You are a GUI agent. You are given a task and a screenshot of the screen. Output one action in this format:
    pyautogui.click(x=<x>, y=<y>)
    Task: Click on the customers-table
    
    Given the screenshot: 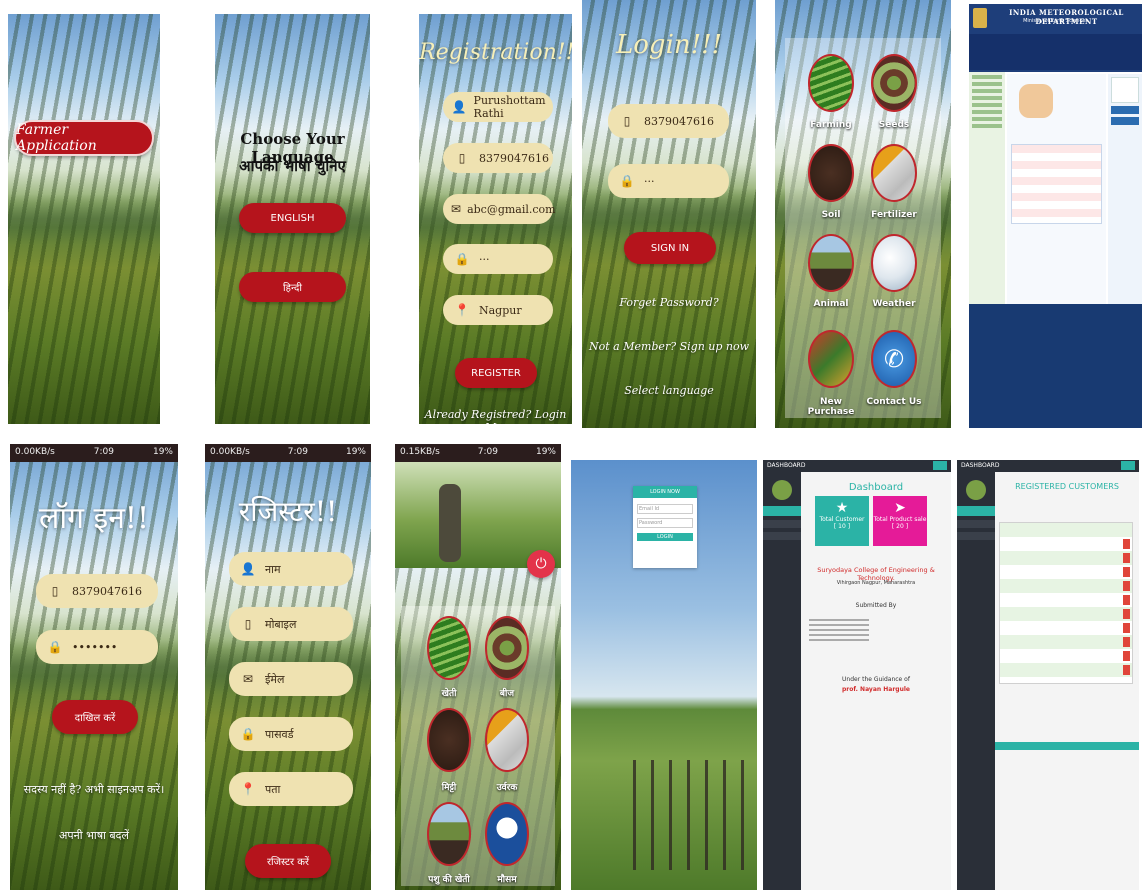 What is the action you would take?
    pyautogui.click(x=1066, y=603)
    